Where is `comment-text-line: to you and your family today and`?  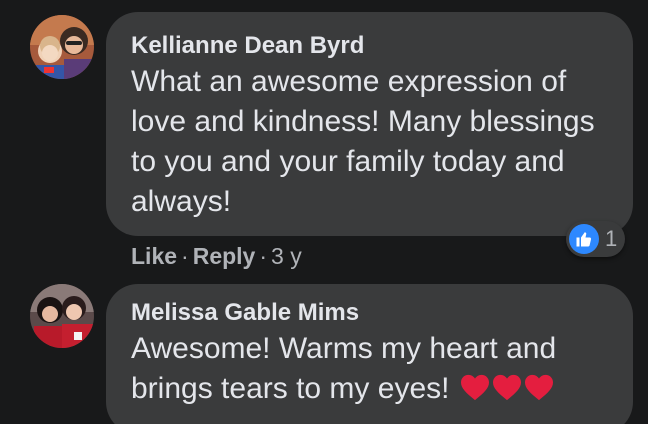
comment-text-line: to you and your family today and is located at coordinates (348, 161).